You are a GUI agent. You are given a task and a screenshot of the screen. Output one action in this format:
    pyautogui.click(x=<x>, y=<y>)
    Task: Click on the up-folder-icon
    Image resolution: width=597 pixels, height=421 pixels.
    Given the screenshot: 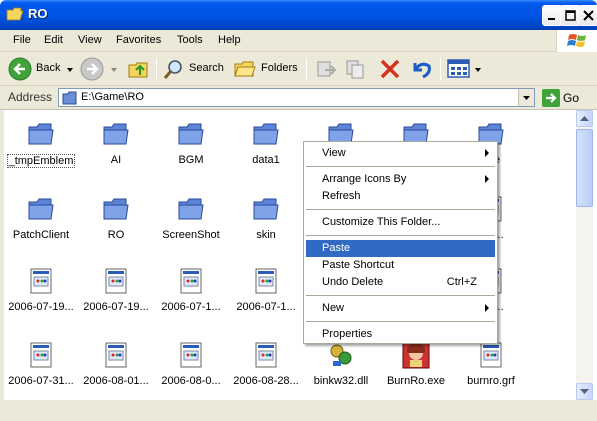 What is the action you would take?
    pyautogui.click(x=138, y=70)
    